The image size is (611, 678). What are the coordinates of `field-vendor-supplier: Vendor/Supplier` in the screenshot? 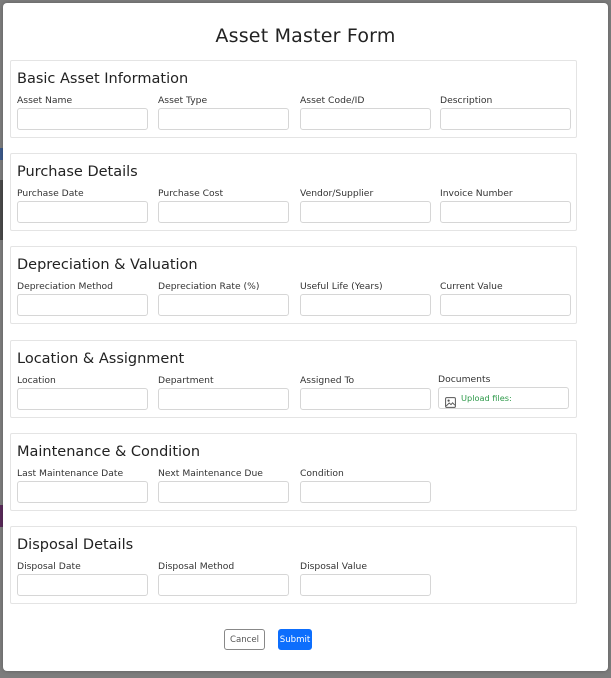 It's located at (366, 205).